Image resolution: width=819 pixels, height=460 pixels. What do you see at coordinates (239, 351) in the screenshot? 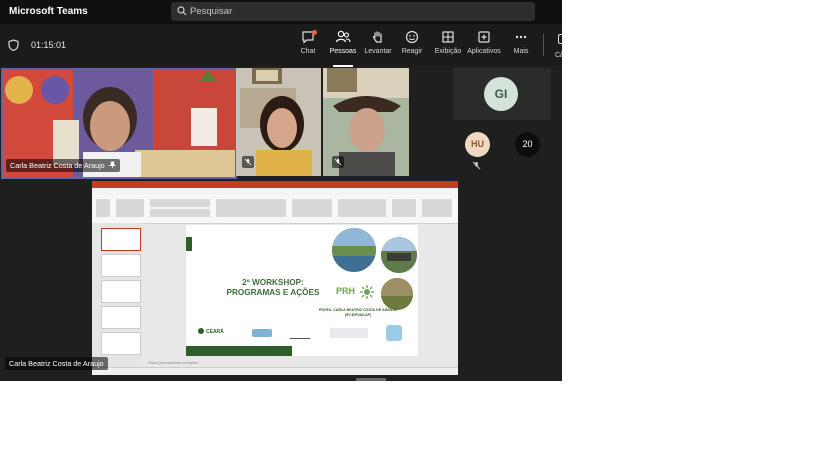
I see `slide-bottom-bar` at bounding box center [239, 351].